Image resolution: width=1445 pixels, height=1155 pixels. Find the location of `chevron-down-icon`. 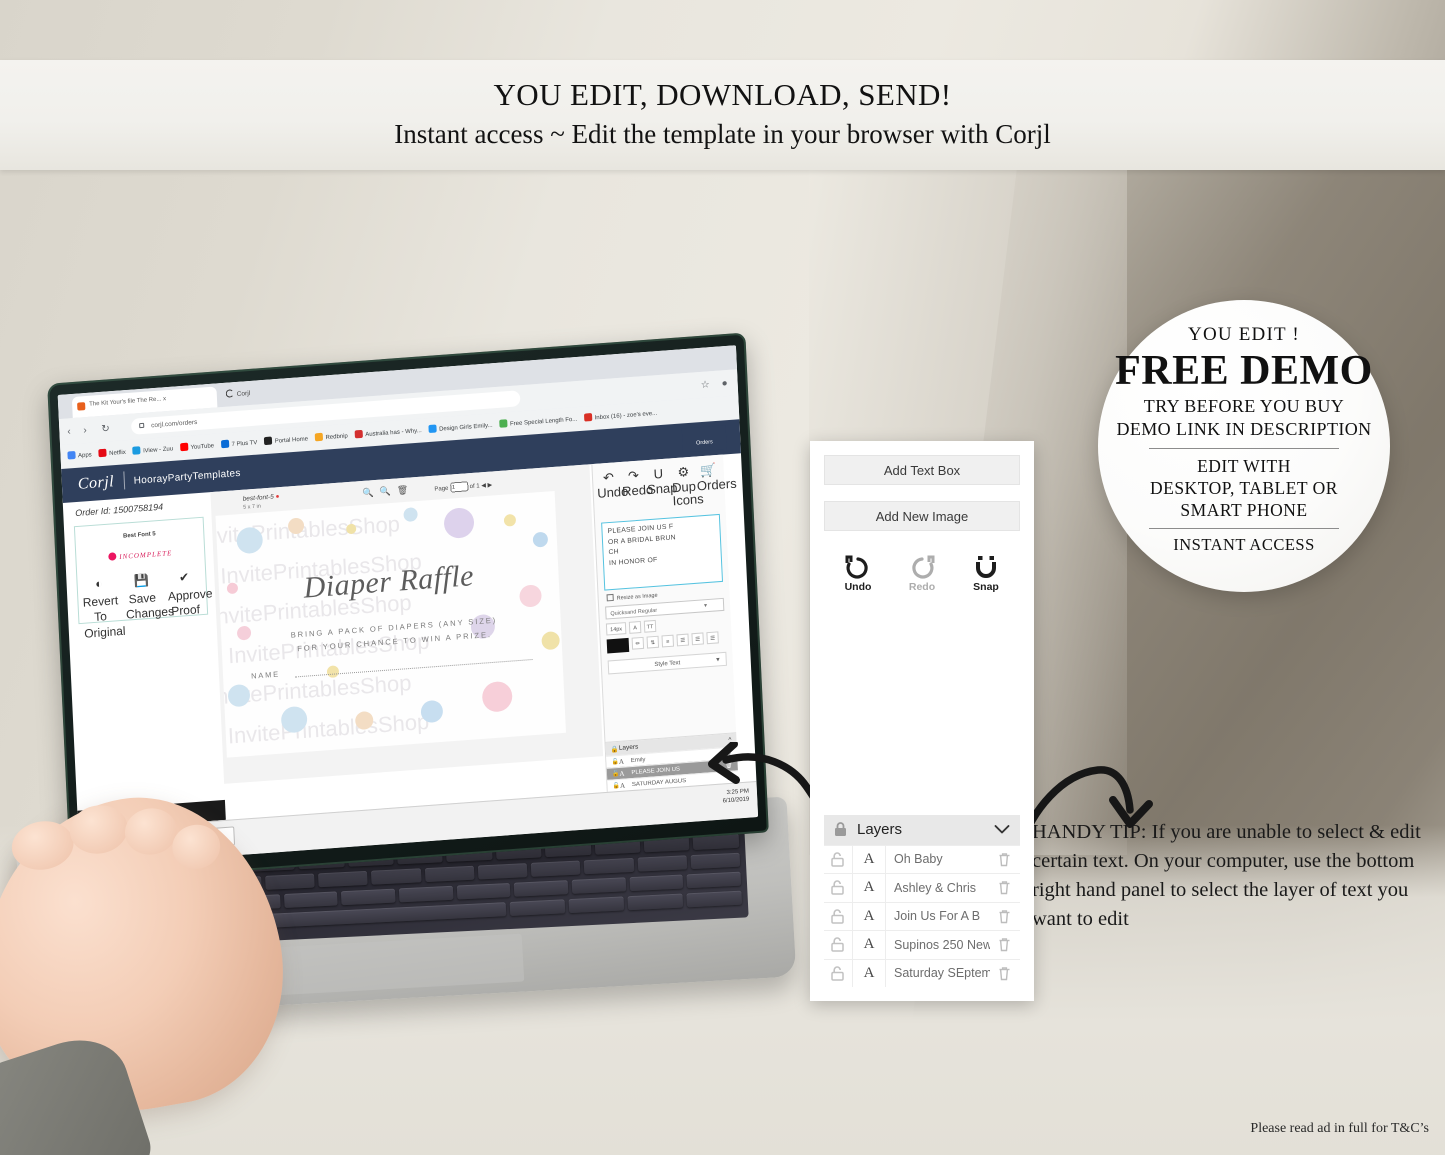

chevron-down-icon is located at coordinates (1002, 829).